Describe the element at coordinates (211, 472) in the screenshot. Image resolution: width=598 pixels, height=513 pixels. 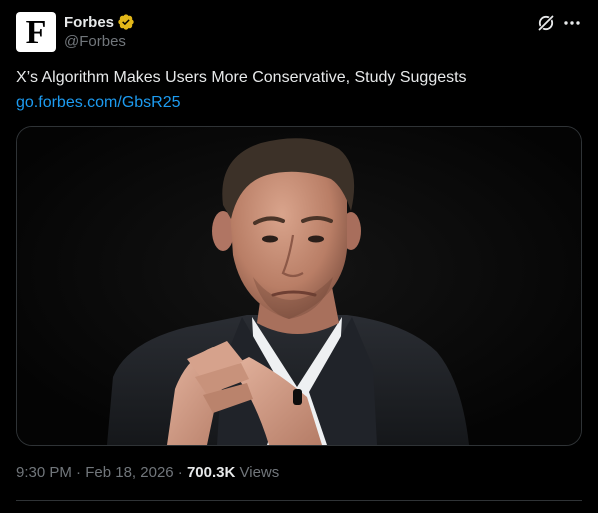
I see `views-count: 700.3K` at that location.